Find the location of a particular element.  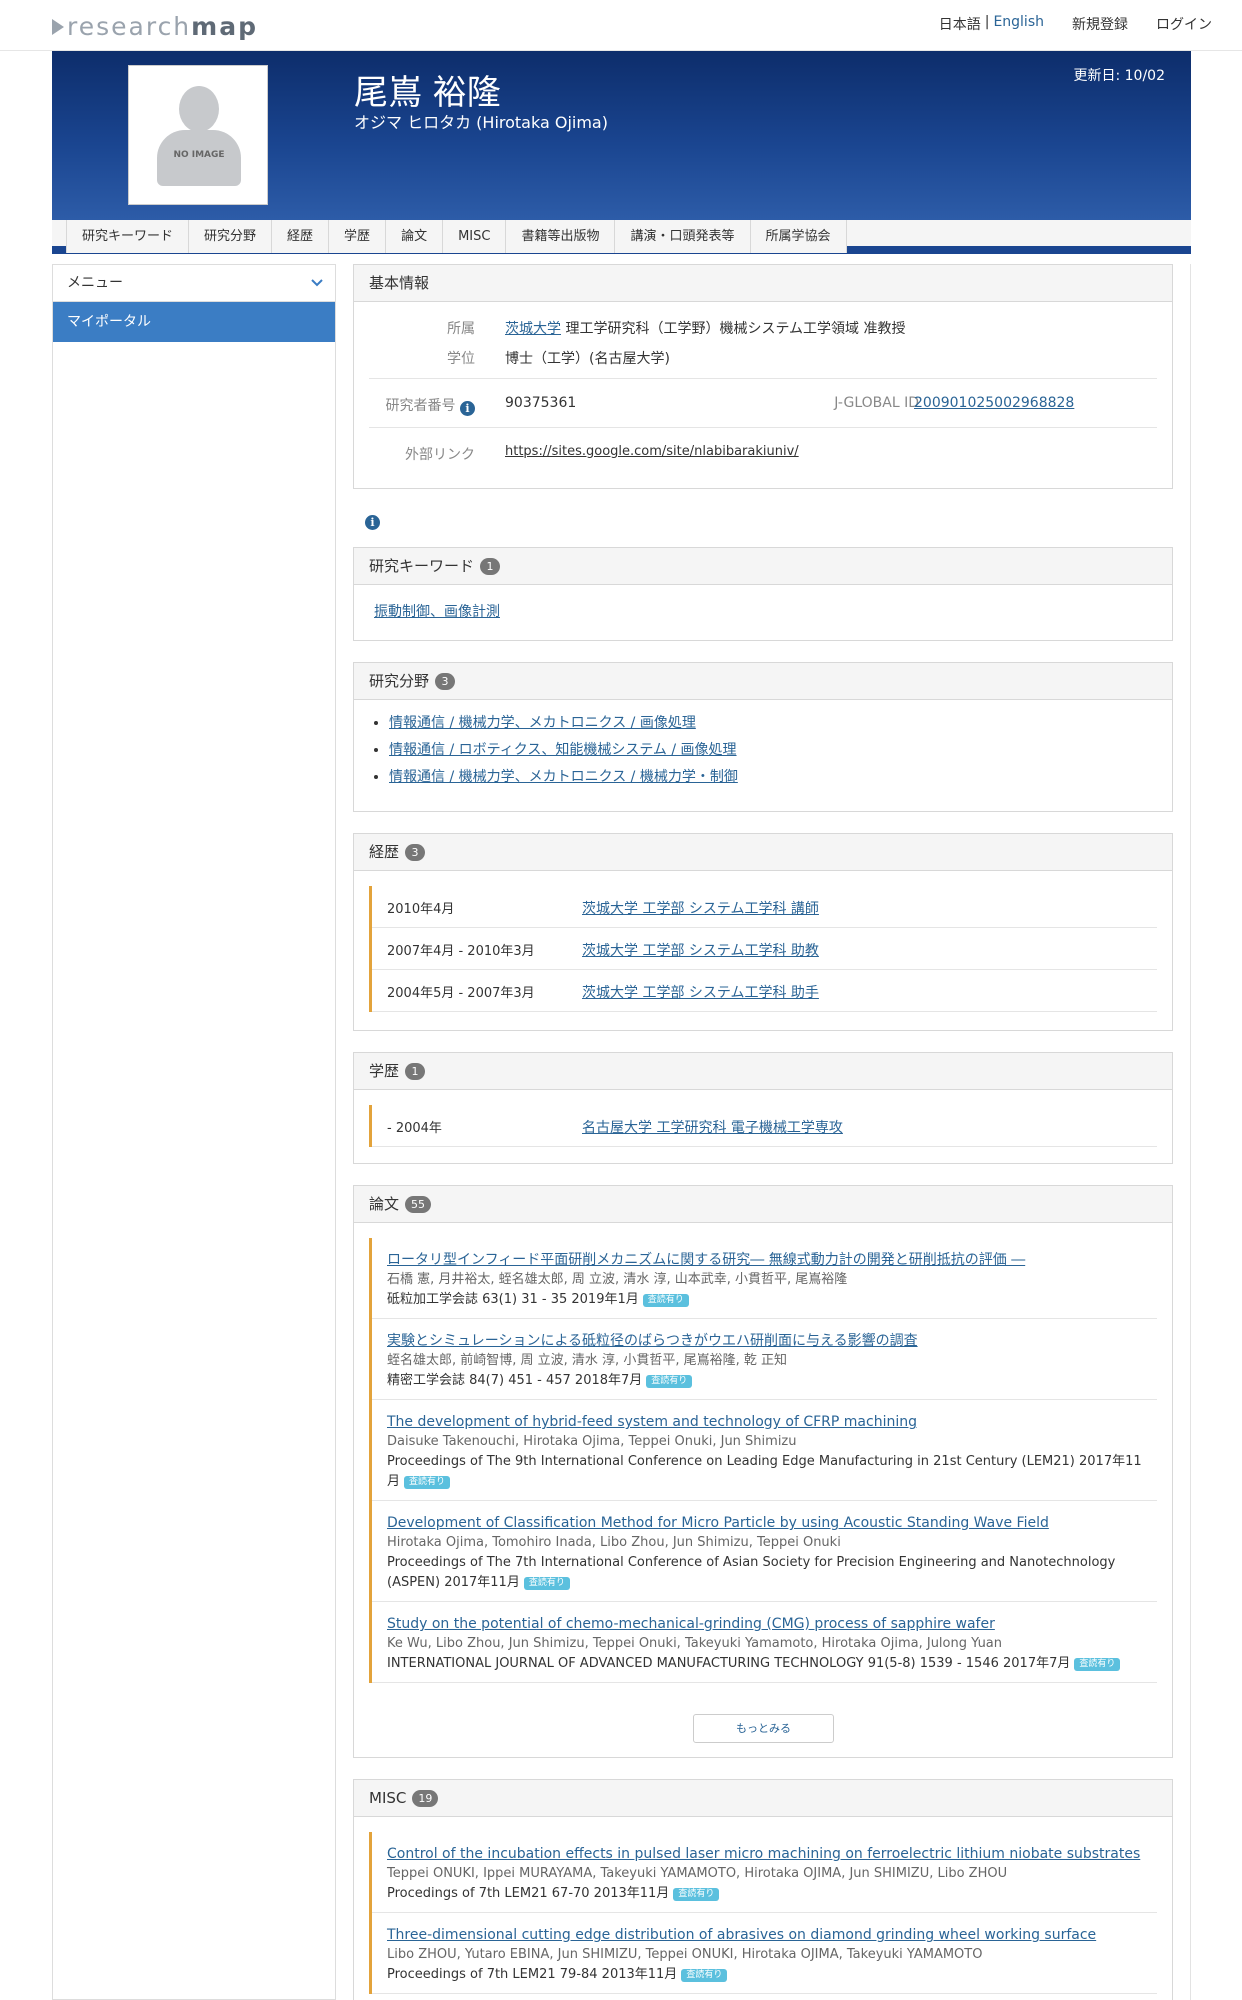

fields-title: 研究分野 is located at coordinates (399, 681).